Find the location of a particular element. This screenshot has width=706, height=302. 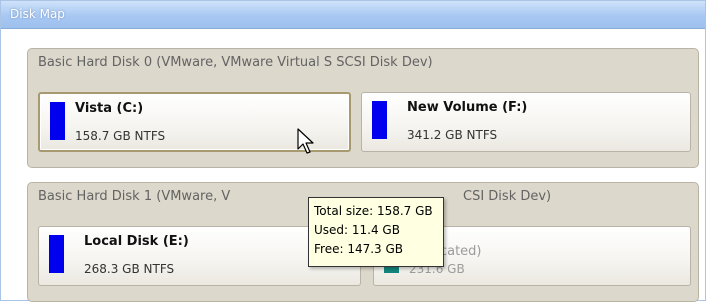

tooltip-total-size: Total size: 158.7 GB is located at coordinates (373, 211).